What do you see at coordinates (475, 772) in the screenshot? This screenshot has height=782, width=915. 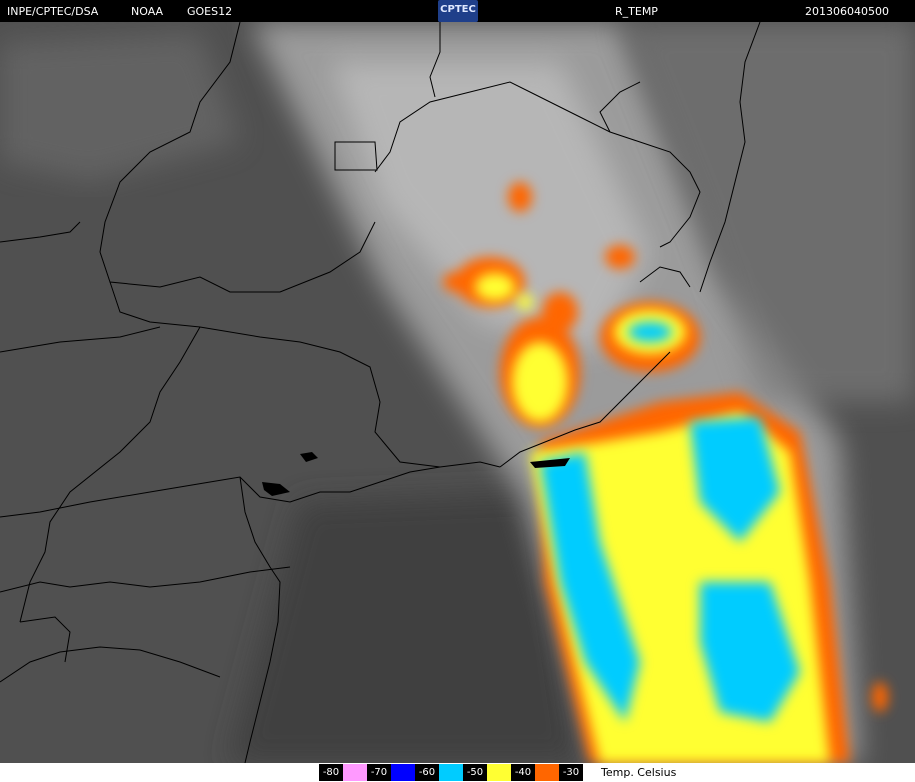 I see `legend-label-50: -50` at bounding box center [475, 772].